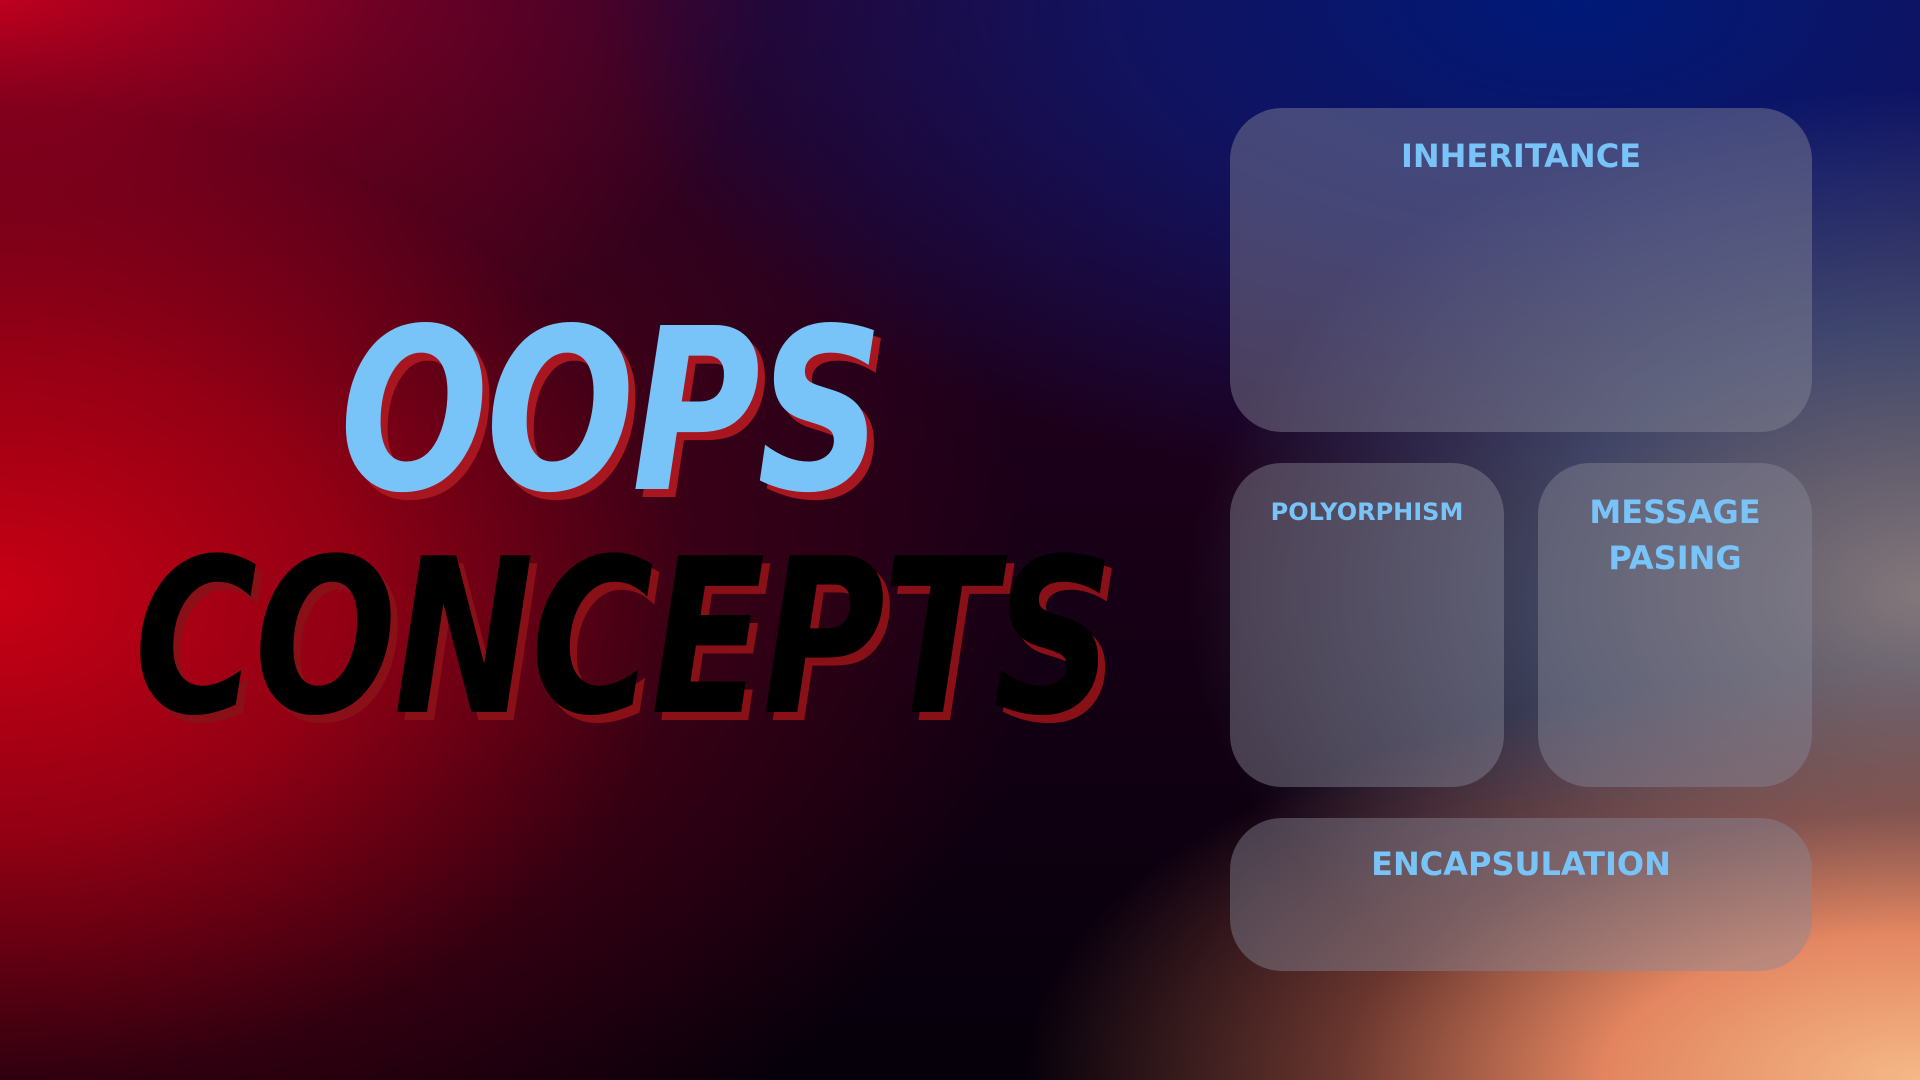 The width and height of the screenshot is (1920, 1080). I want to click on encapsulation-card: ENCAPSULATION, so click(1521, 894).